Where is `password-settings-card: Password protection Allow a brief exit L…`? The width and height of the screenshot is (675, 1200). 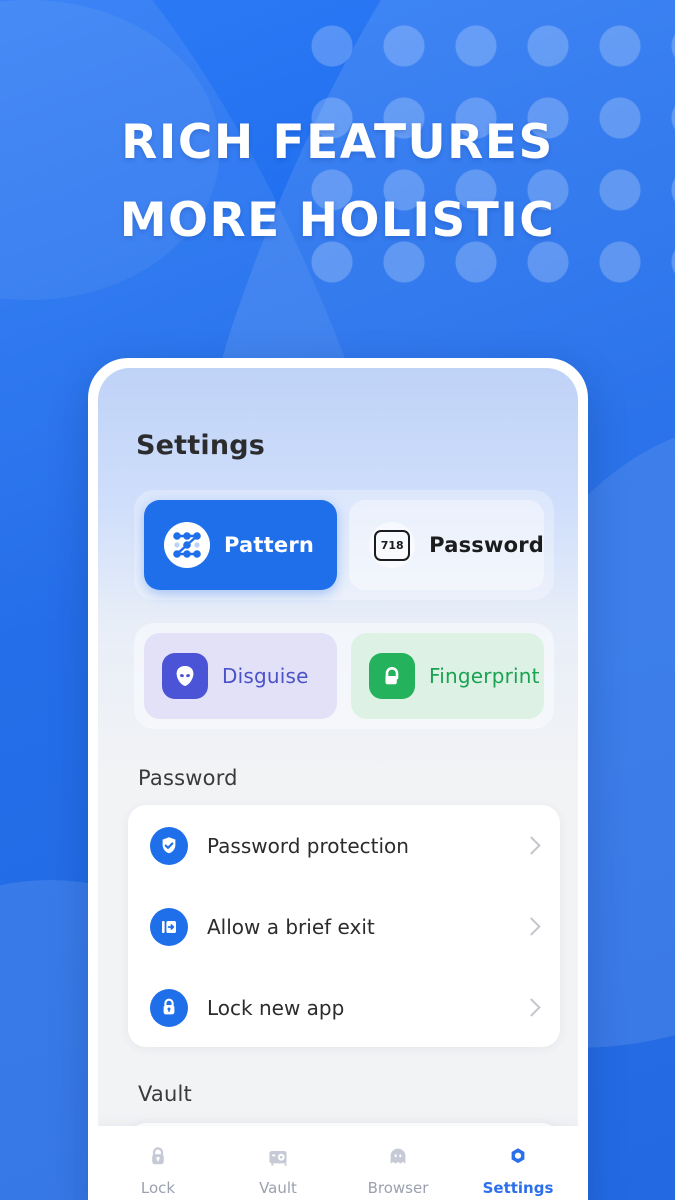
password-settings-card: Password protection Allow a brief exit L… is located at coordinates (344, 926).